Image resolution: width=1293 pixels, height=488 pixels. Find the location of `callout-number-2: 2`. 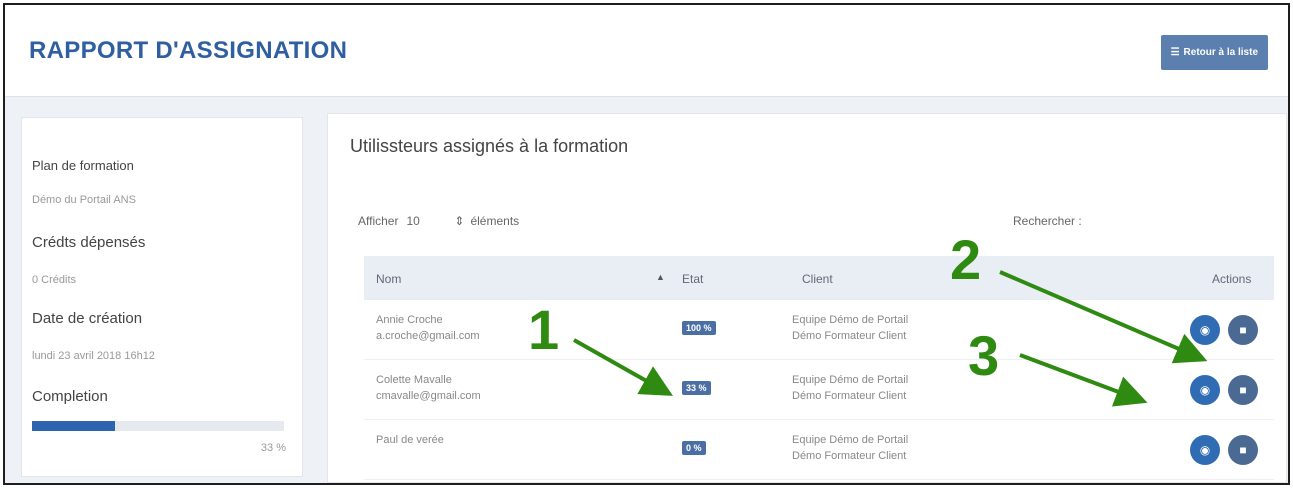

callout-number-2: 2 is located at coordinates (966, 259).